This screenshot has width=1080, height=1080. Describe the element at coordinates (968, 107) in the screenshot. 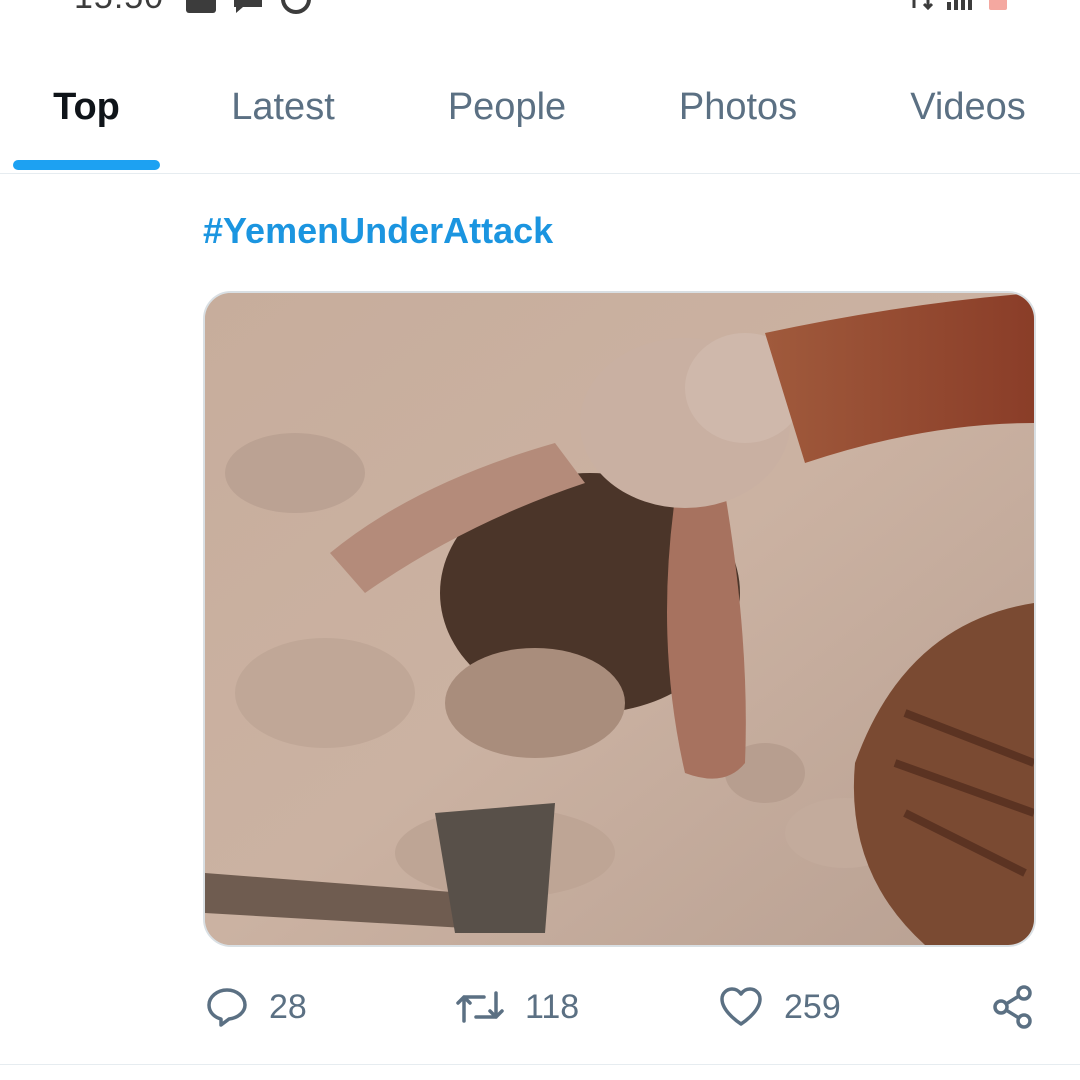

I see `tab-videos: Videos` at that location.